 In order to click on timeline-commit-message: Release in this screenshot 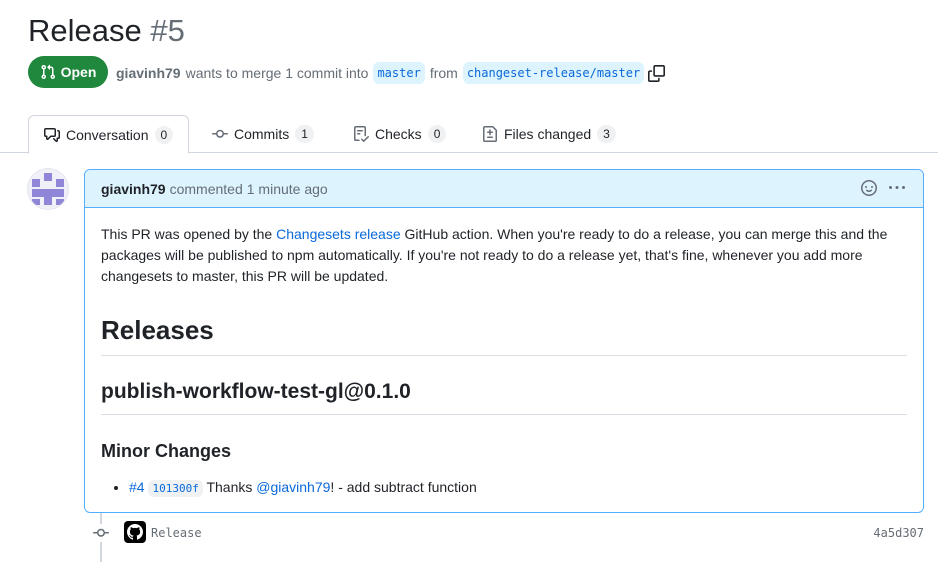, I will do `click(176, 533)`.